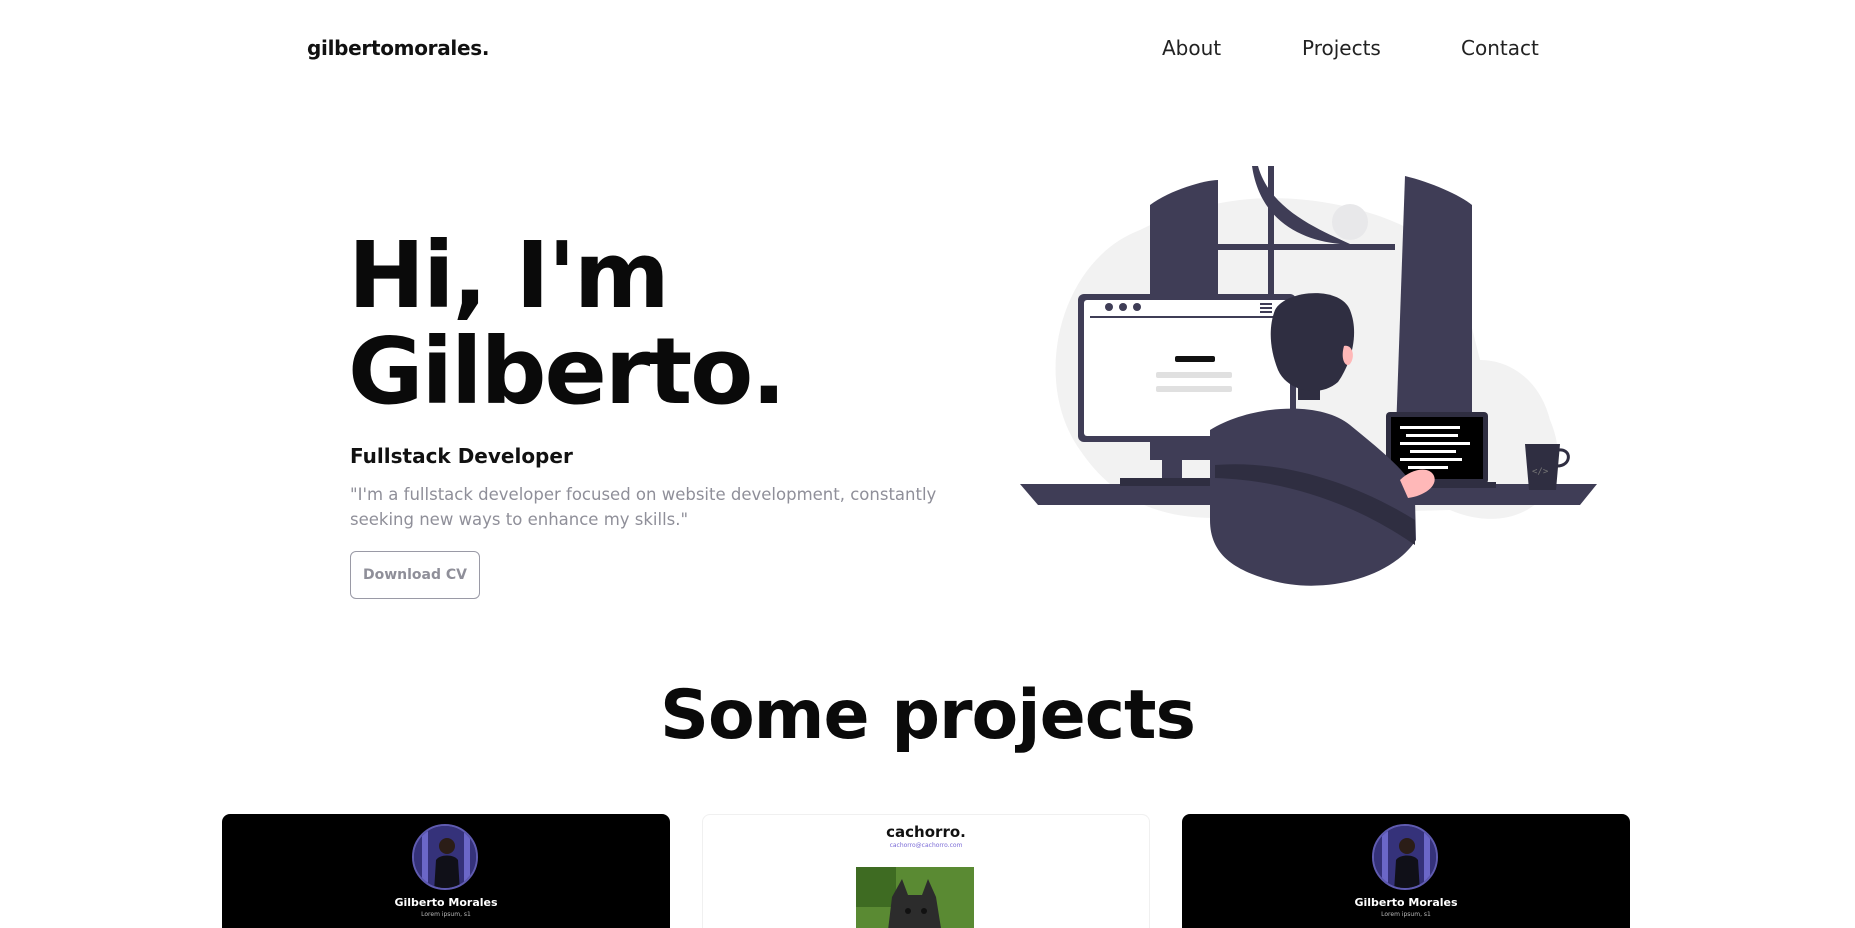 This screenshot has height=928, width=1855. I want to click on nav-link-projects: Projects, so click(1341, 48).